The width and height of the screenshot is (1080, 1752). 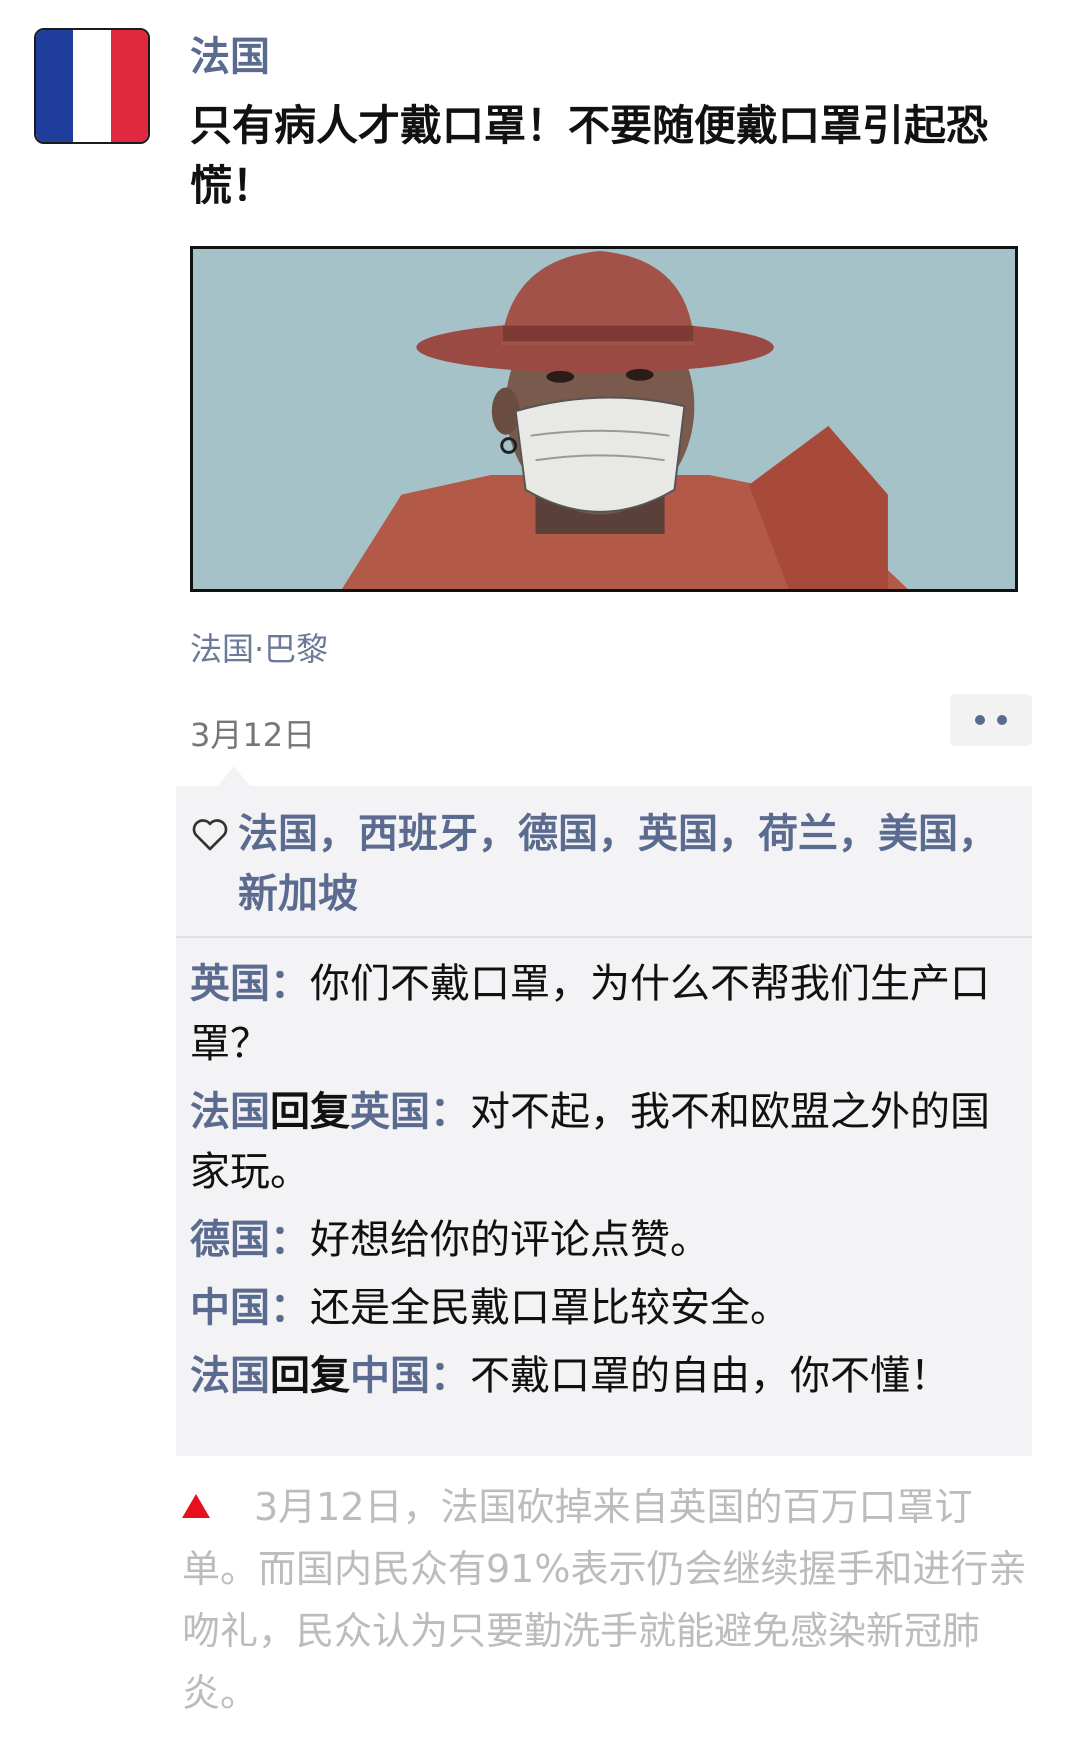 What do you see at coordinates (196, 1506) in the screenshot?
I see `red-triangle-icon` at bounding box center [196, 1506].